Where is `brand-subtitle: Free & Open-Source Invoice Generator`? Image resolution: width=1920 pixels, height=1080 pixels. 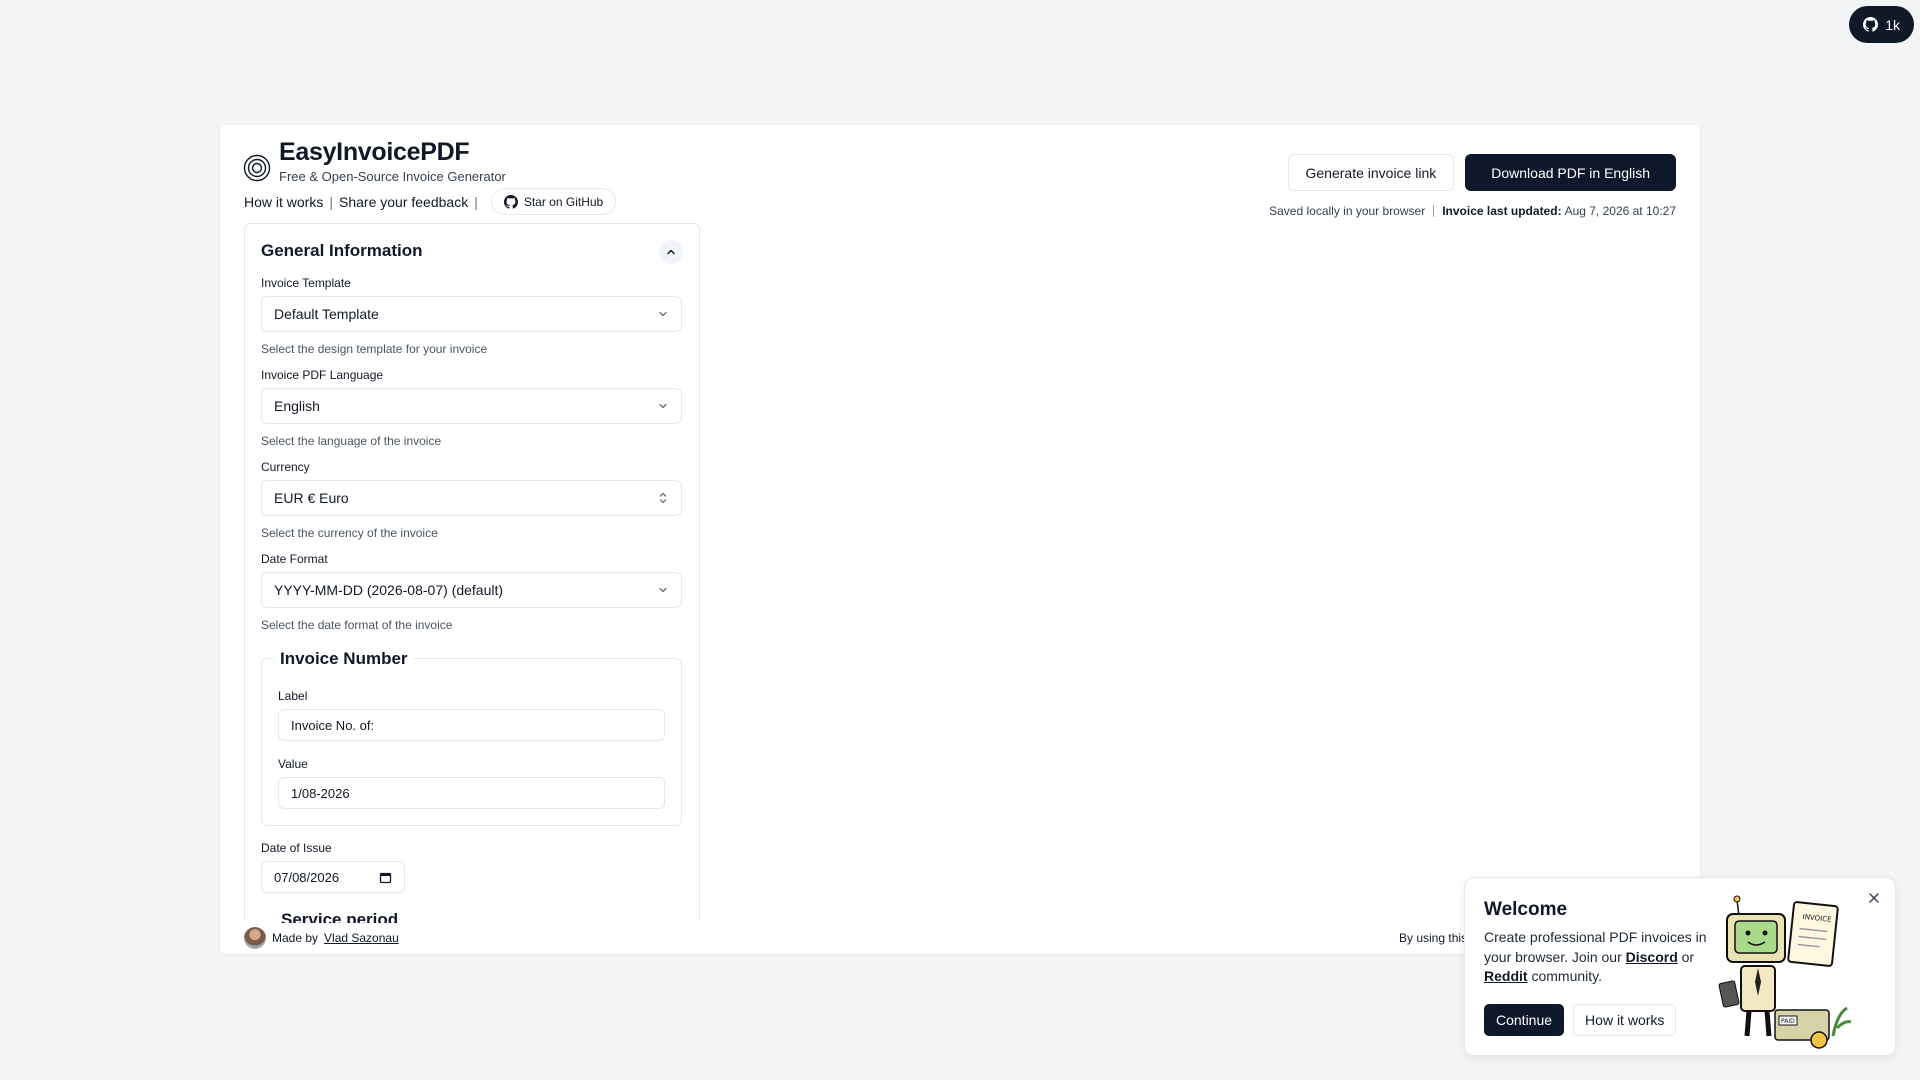
brand-subtitle: Free & Open-Source Invoice Generator is located at coordinates (392, 177).